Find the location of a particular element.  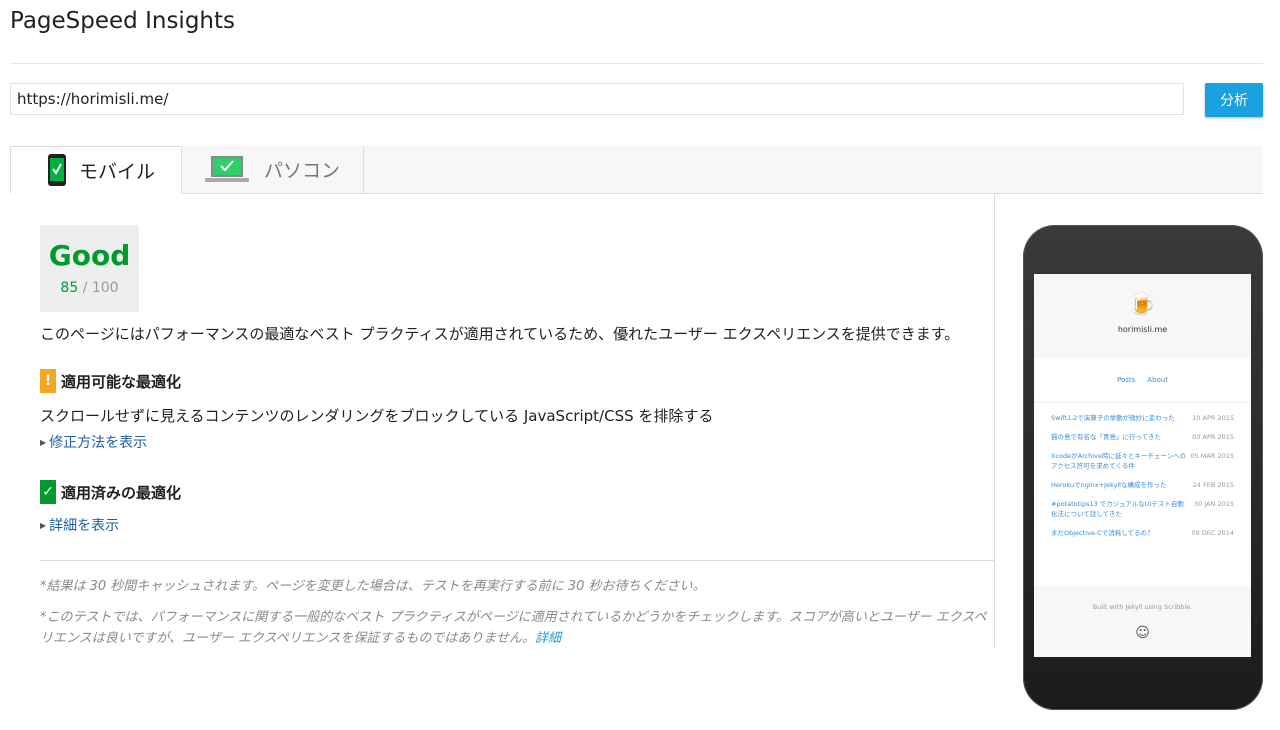

possible-optimizations-heading: ! 適用可能な最適化 is located at coordinates (110, 381).